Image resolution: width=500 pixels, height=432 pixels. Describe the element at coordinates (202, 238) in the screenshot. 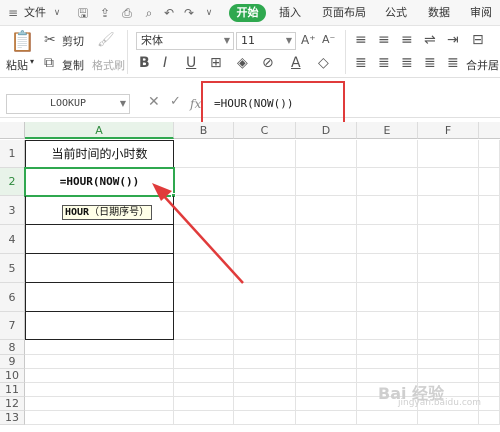

I see `arrow-shaft` at that location.